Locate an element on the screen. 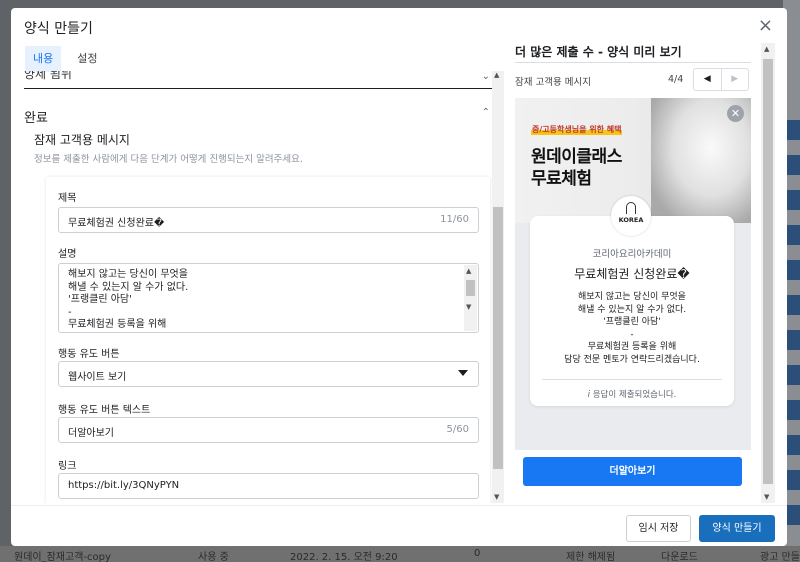  cta-text-counter: 5/60 is located at coordinates (457, 429).